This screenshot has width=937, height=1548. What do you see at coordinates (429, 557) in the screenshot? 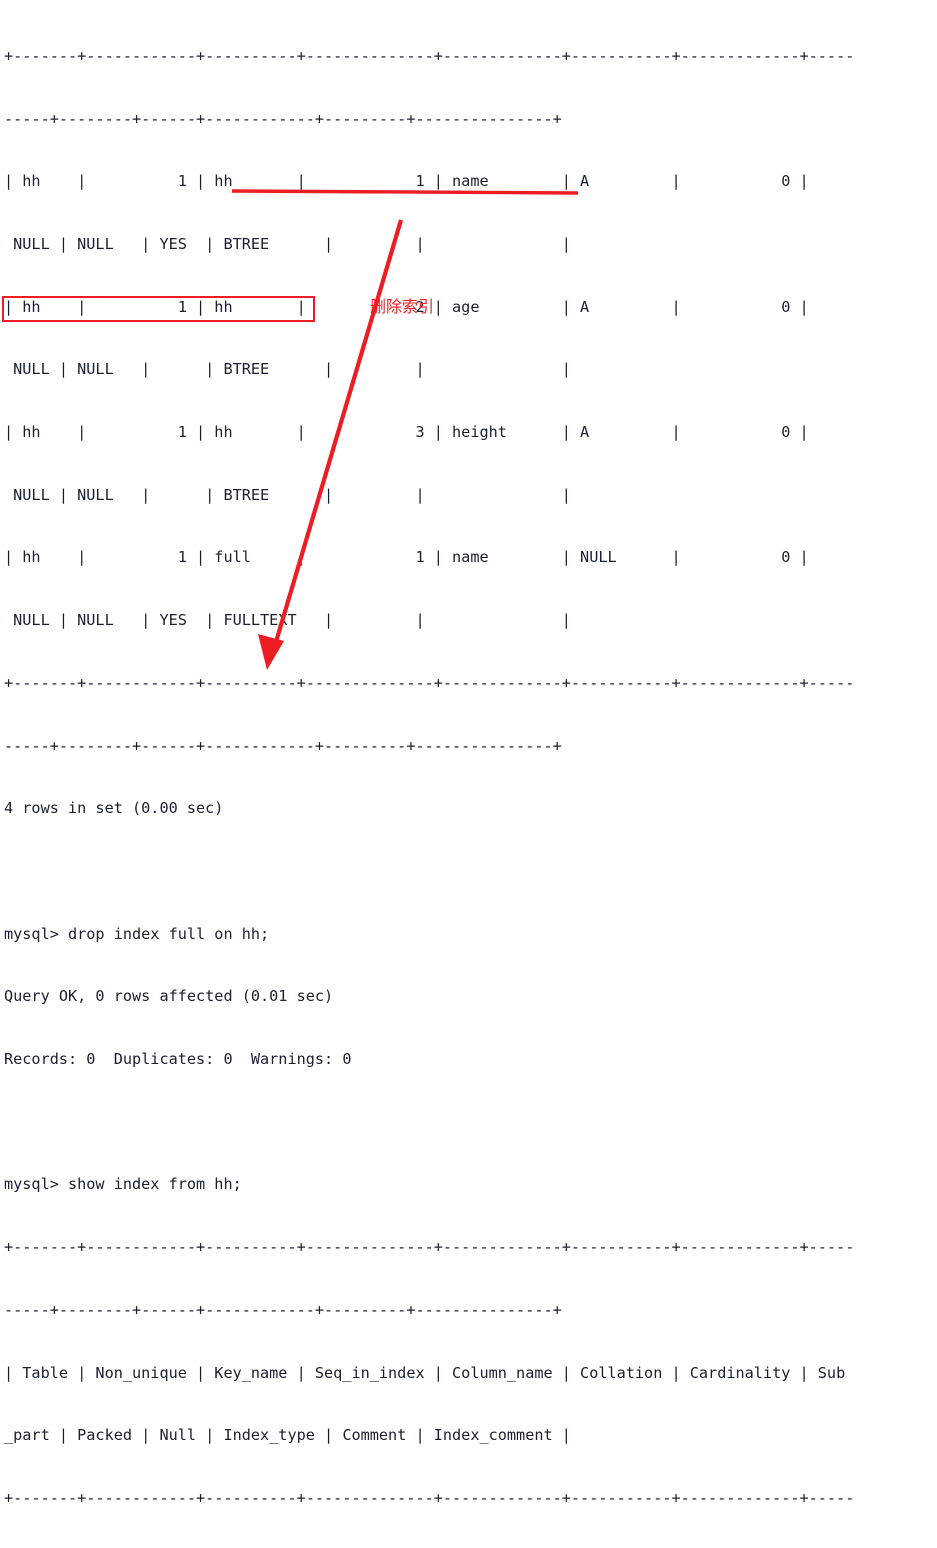
I see `terminal-line: | hh | 1 | full | 1 | name | NULL | 0 |` at bounding box center [429, 557].